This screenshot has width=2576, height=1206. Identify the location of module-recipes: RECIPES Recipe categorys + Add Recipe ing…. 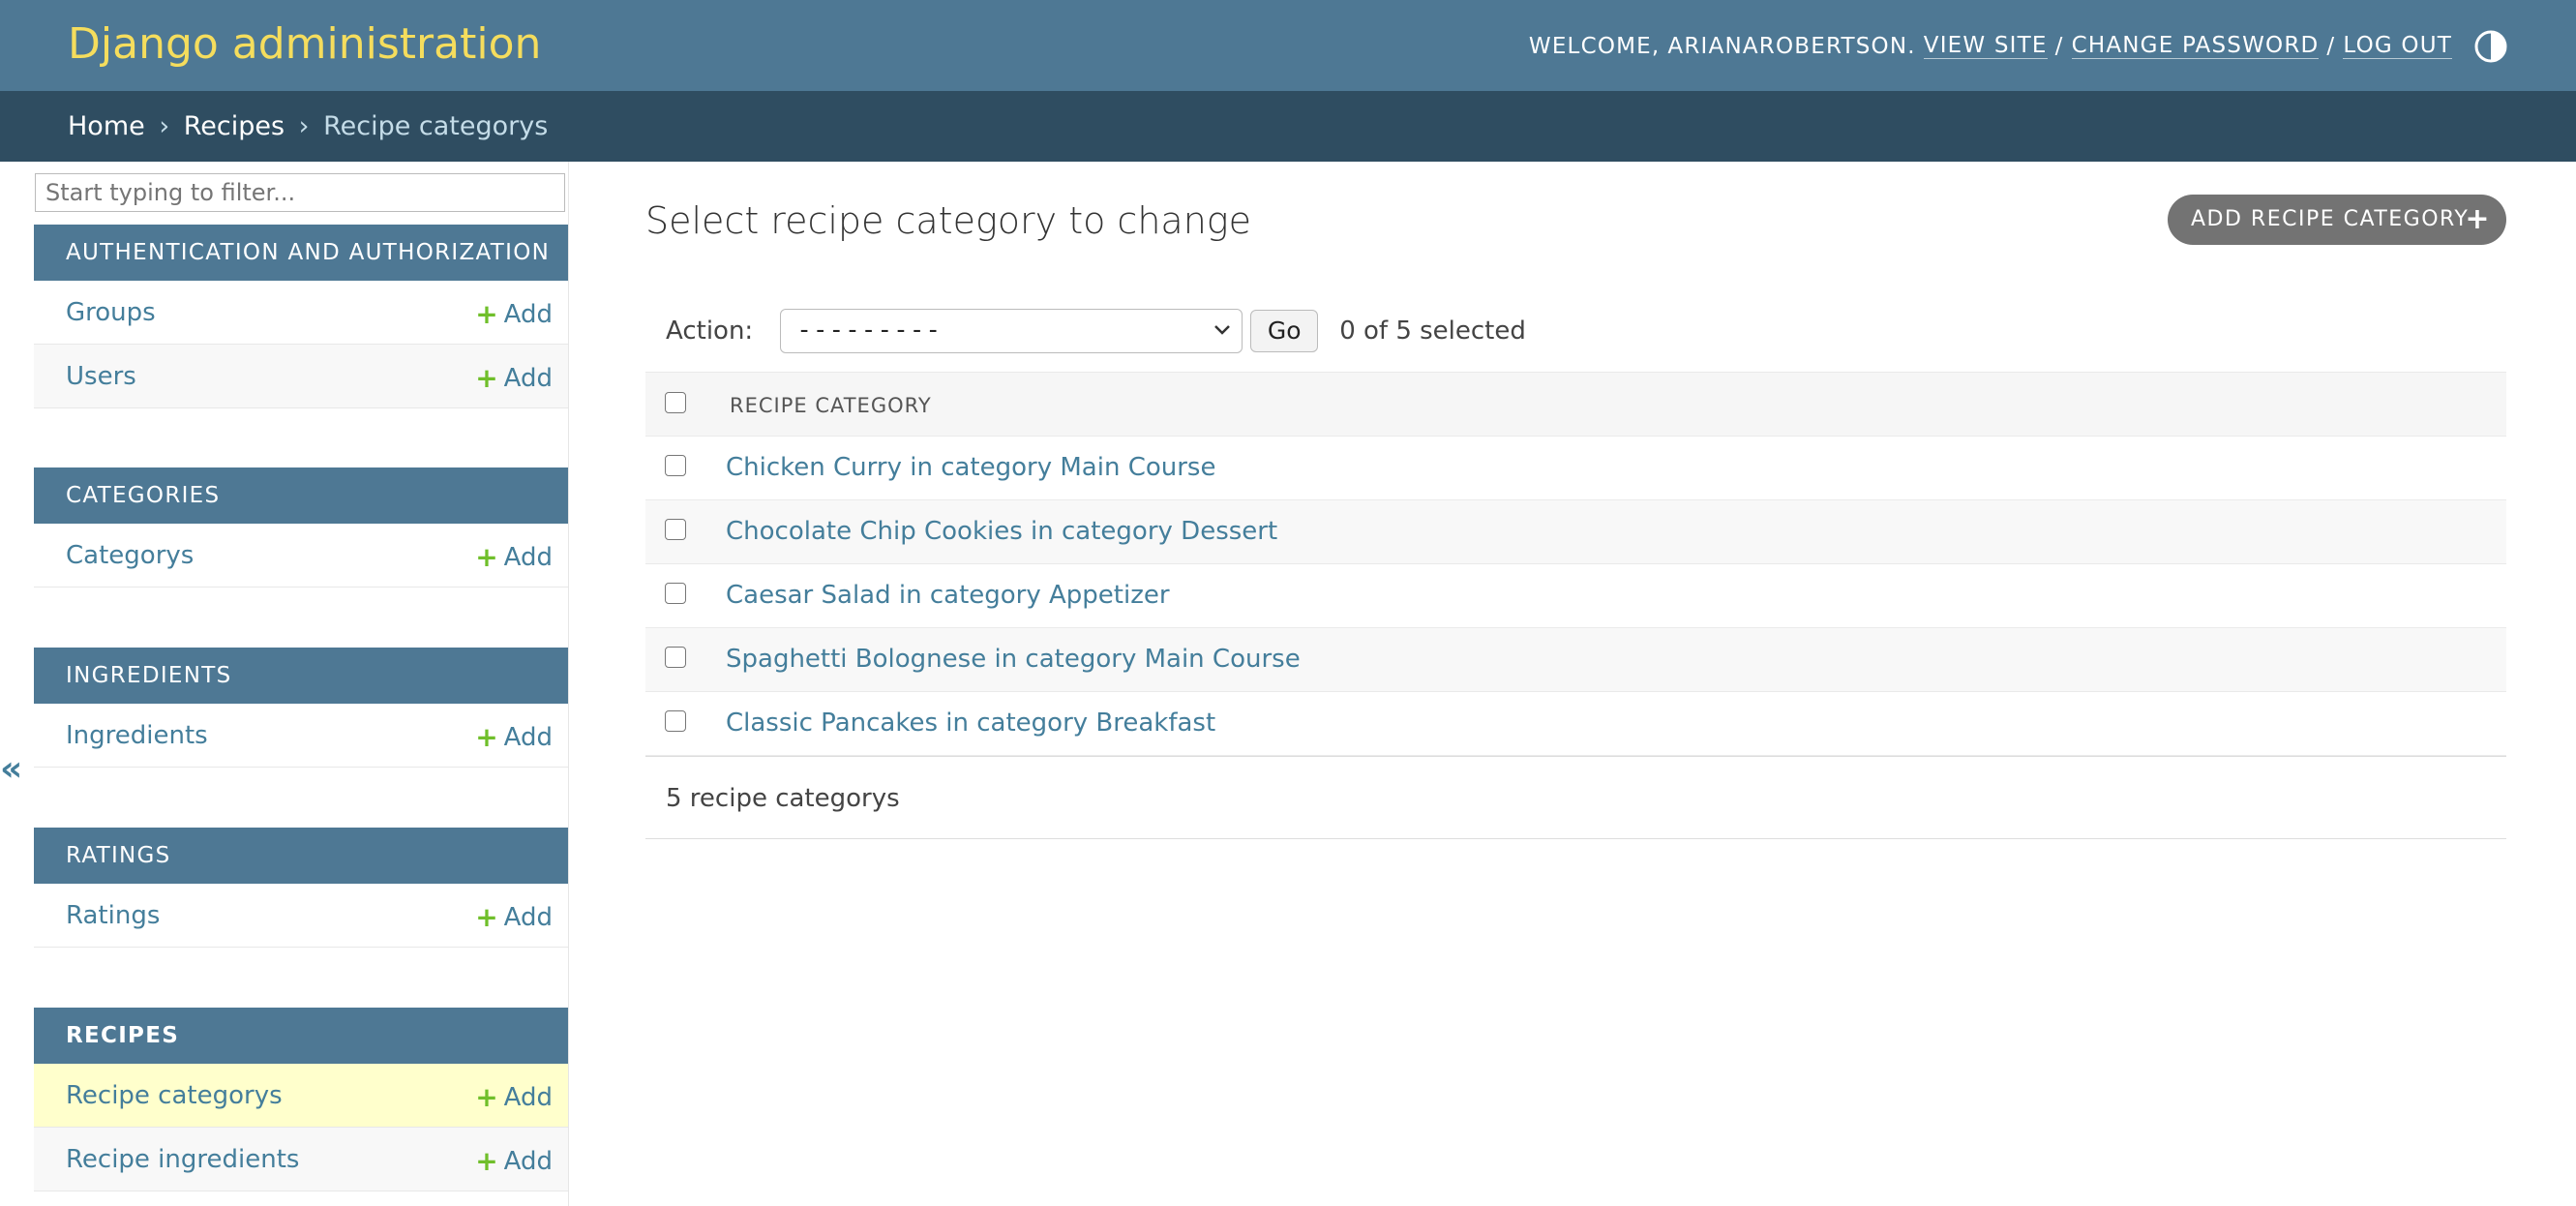
(301, 1100).